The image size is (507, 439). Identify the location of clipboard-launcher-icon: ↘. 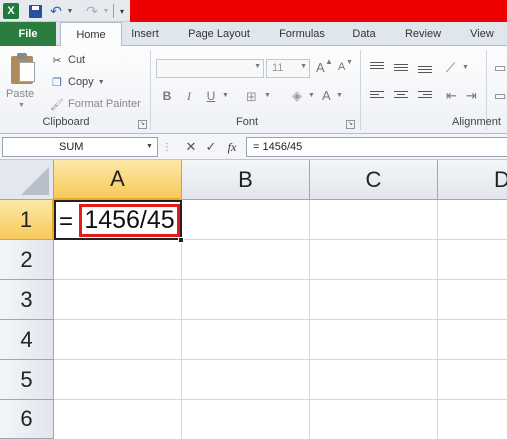
(142, 124).